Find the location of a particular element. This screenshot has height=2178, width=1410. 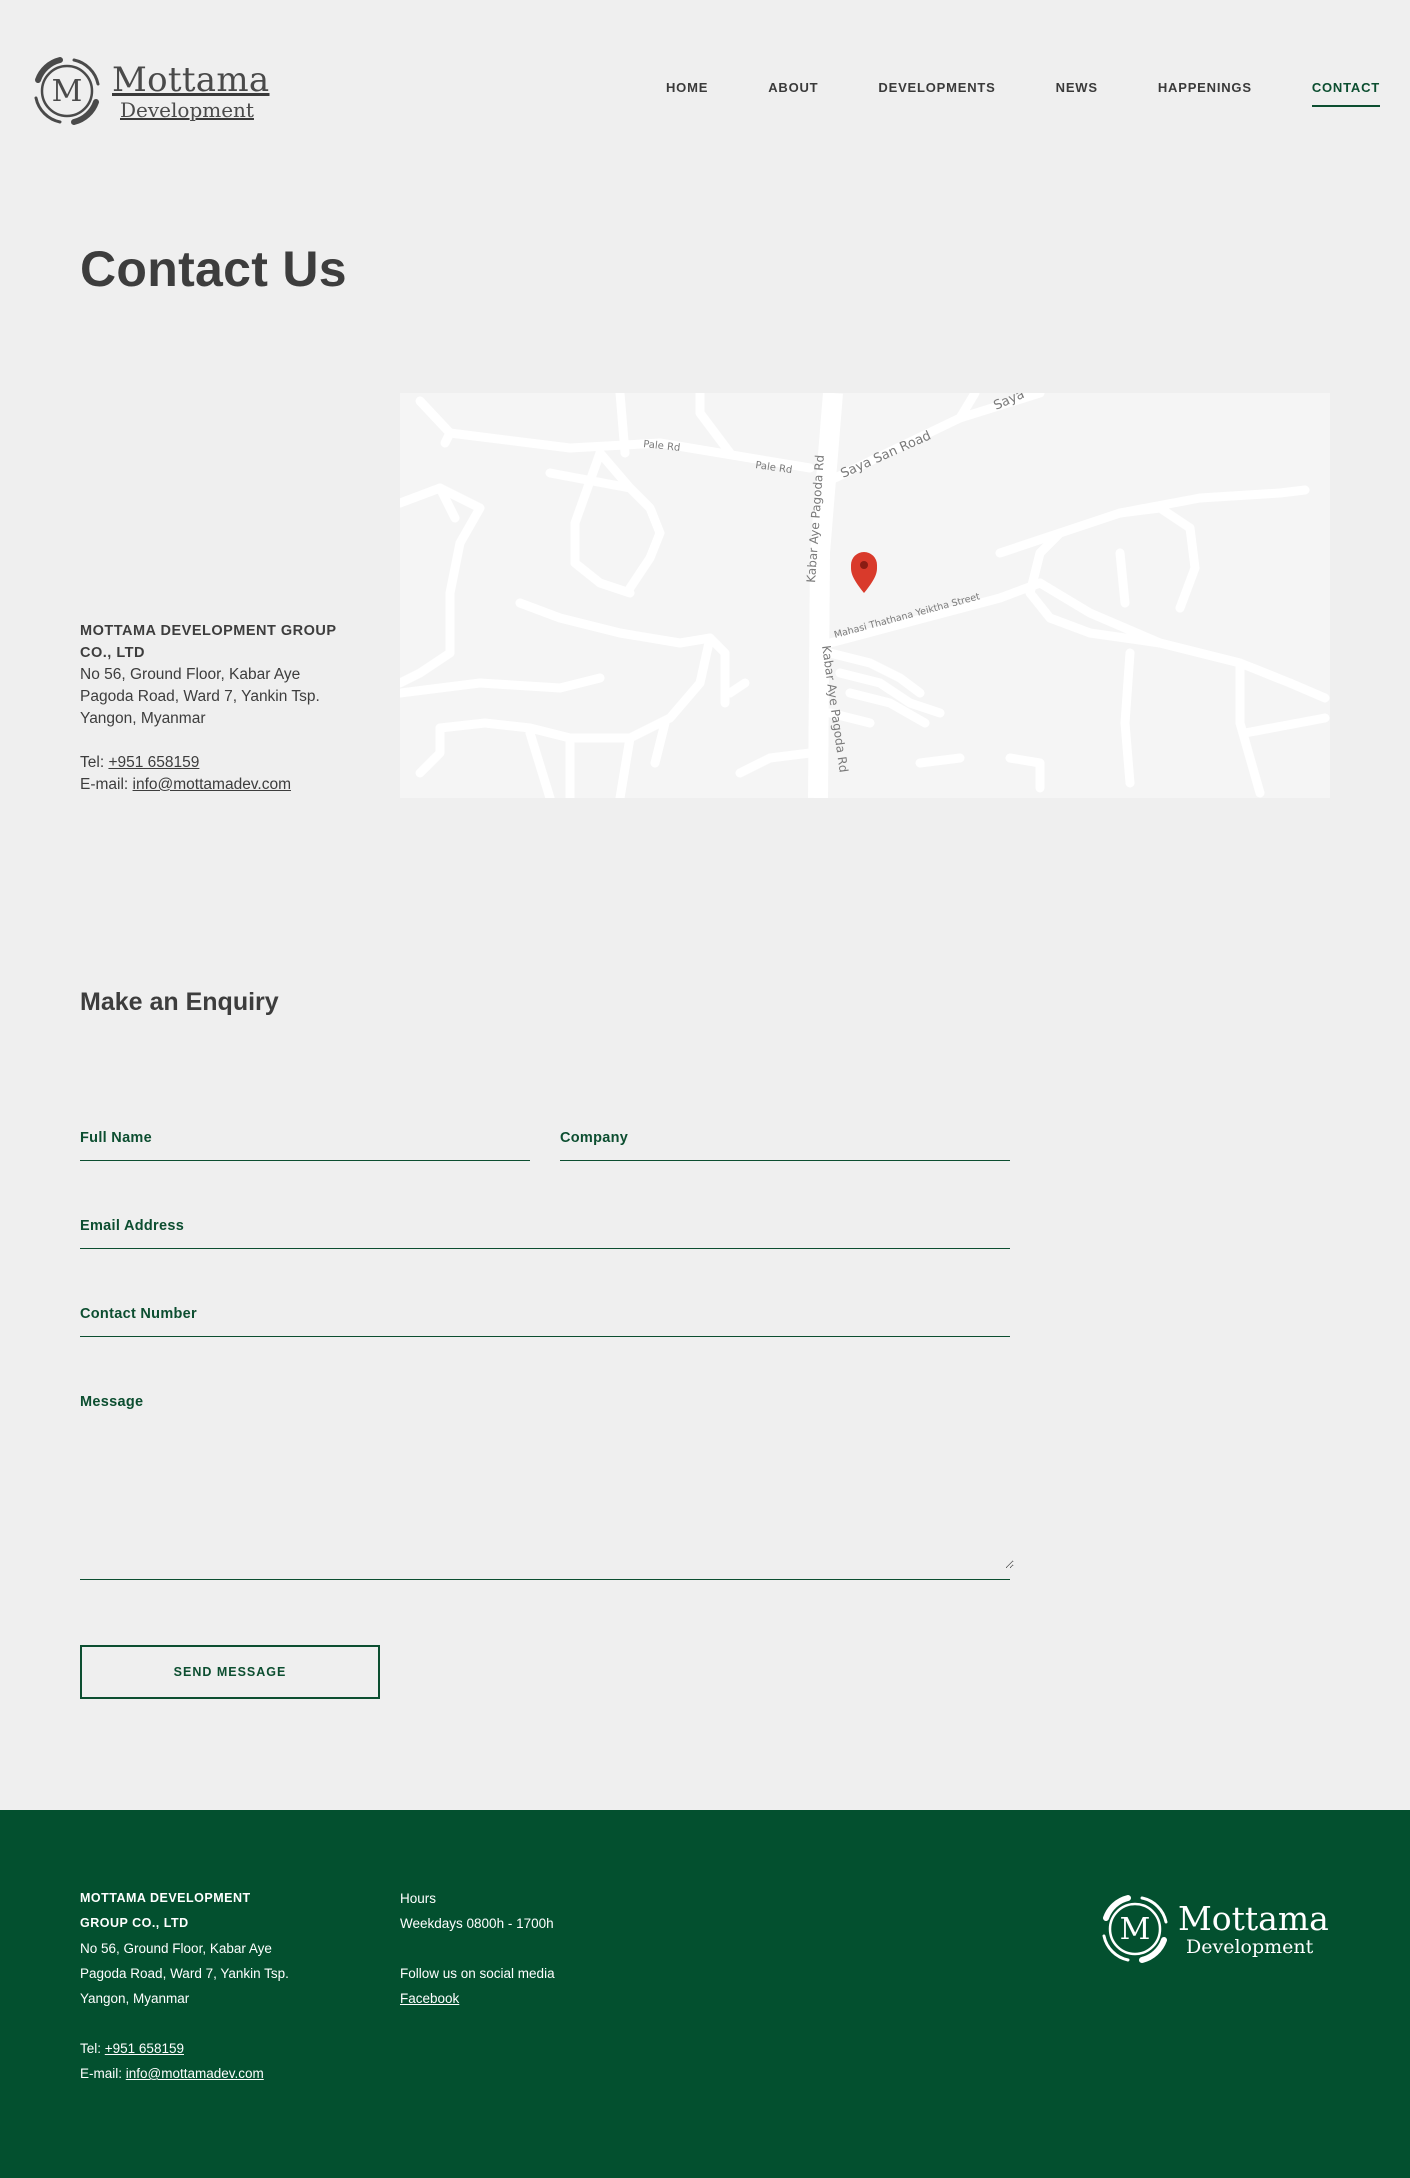

message-field: Message is located at coordinates (547, 1487).